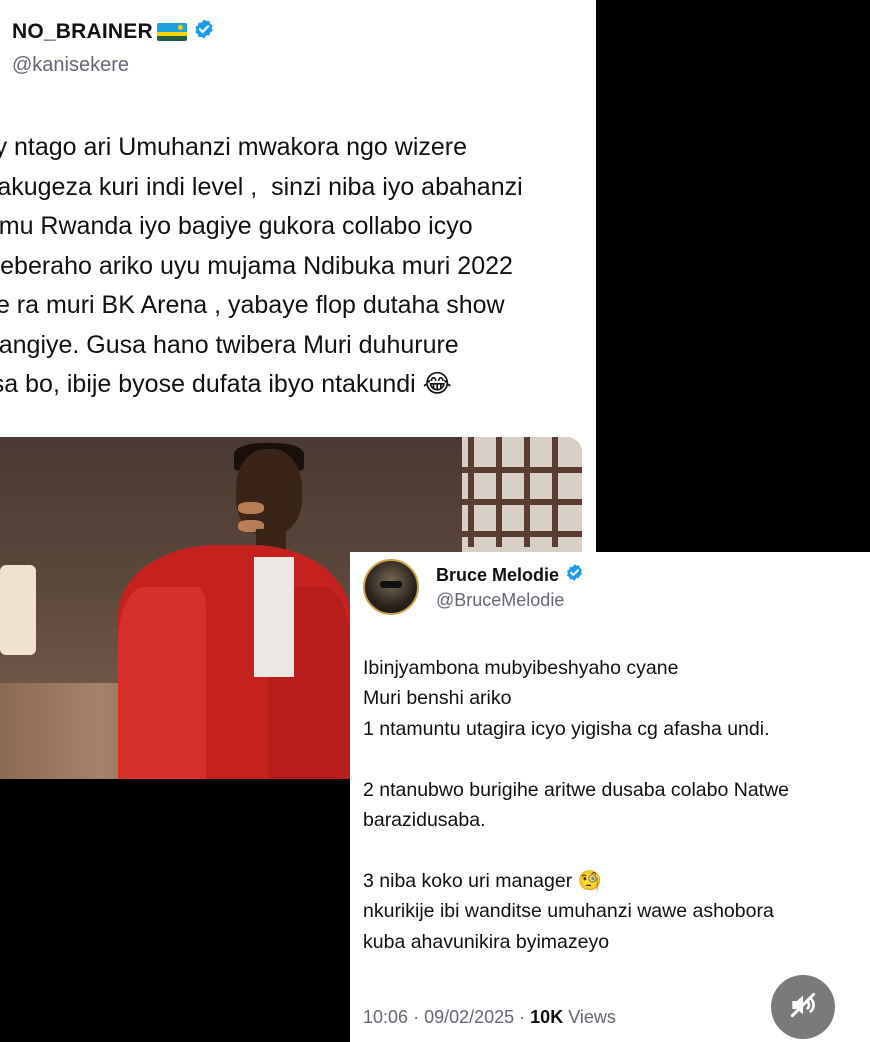 The height and width of the screenshot is (1042, 870). I want to click on rwanda-flag-icon, so click(171, 31).